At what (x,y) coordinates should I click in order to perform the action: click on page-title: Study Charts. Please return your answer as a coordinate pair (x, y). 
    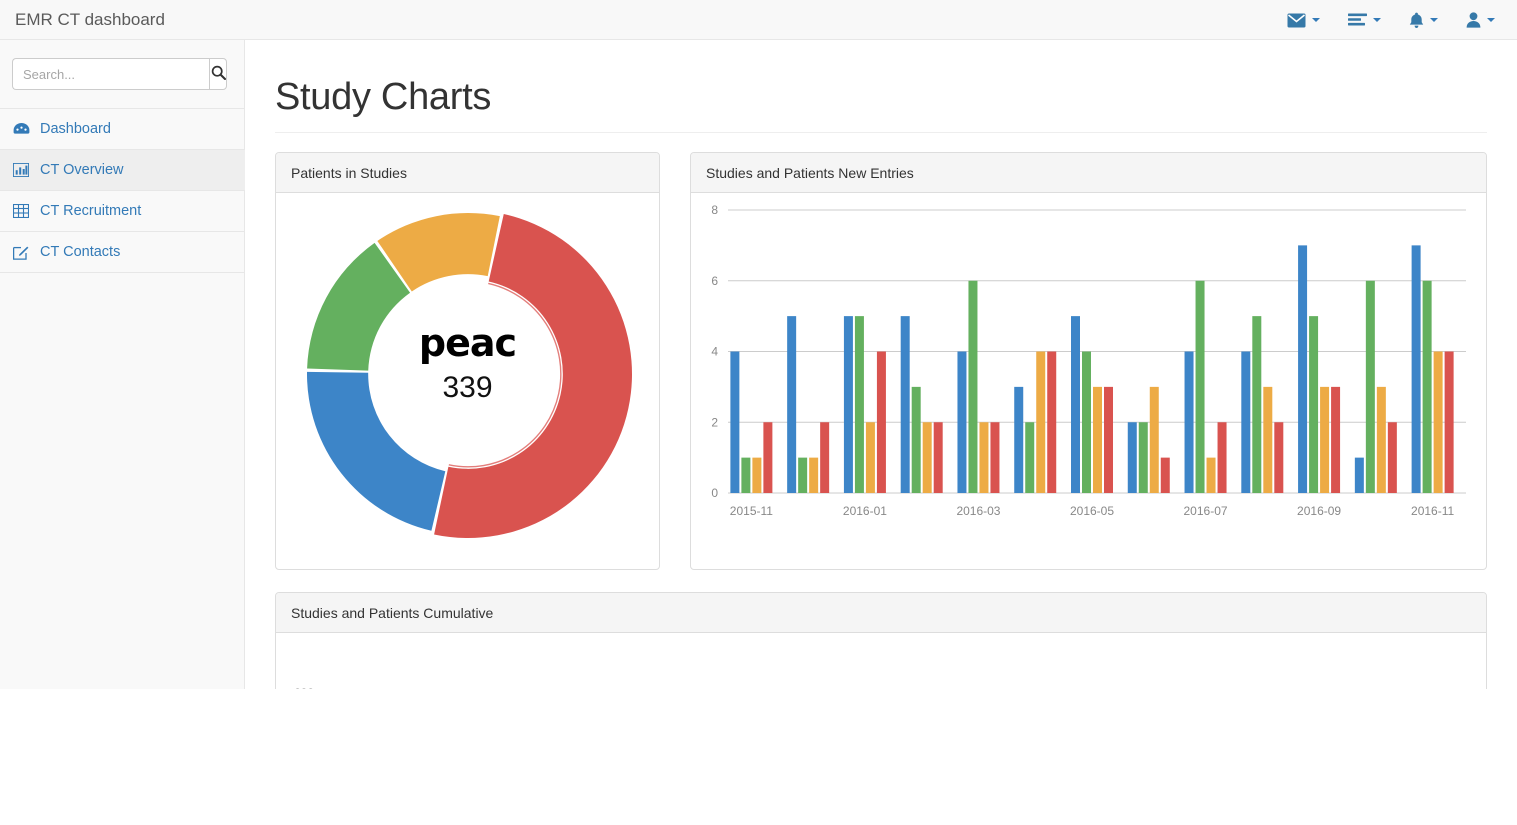
    Looking at the image, I should click on (383, 97).